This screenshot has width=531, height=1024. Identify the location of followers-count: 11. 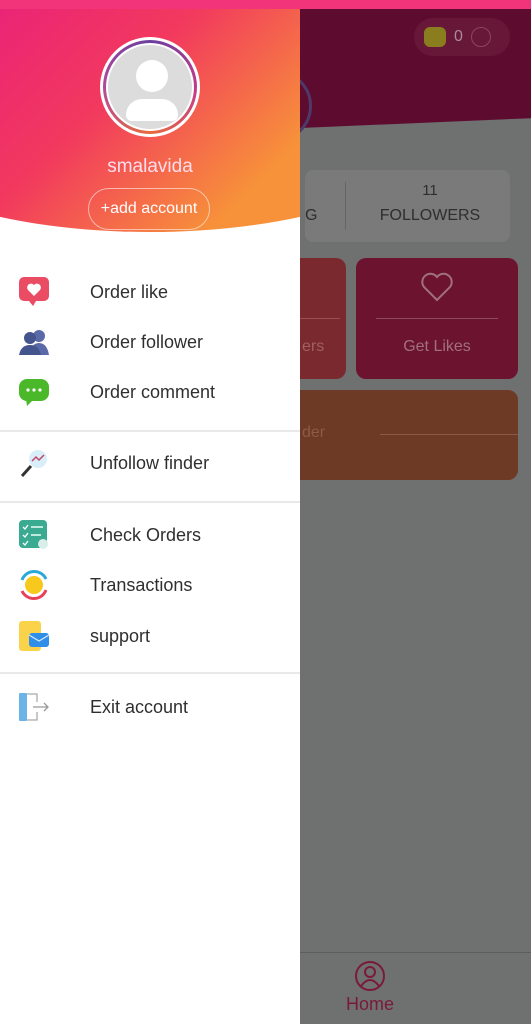
(430, 190).